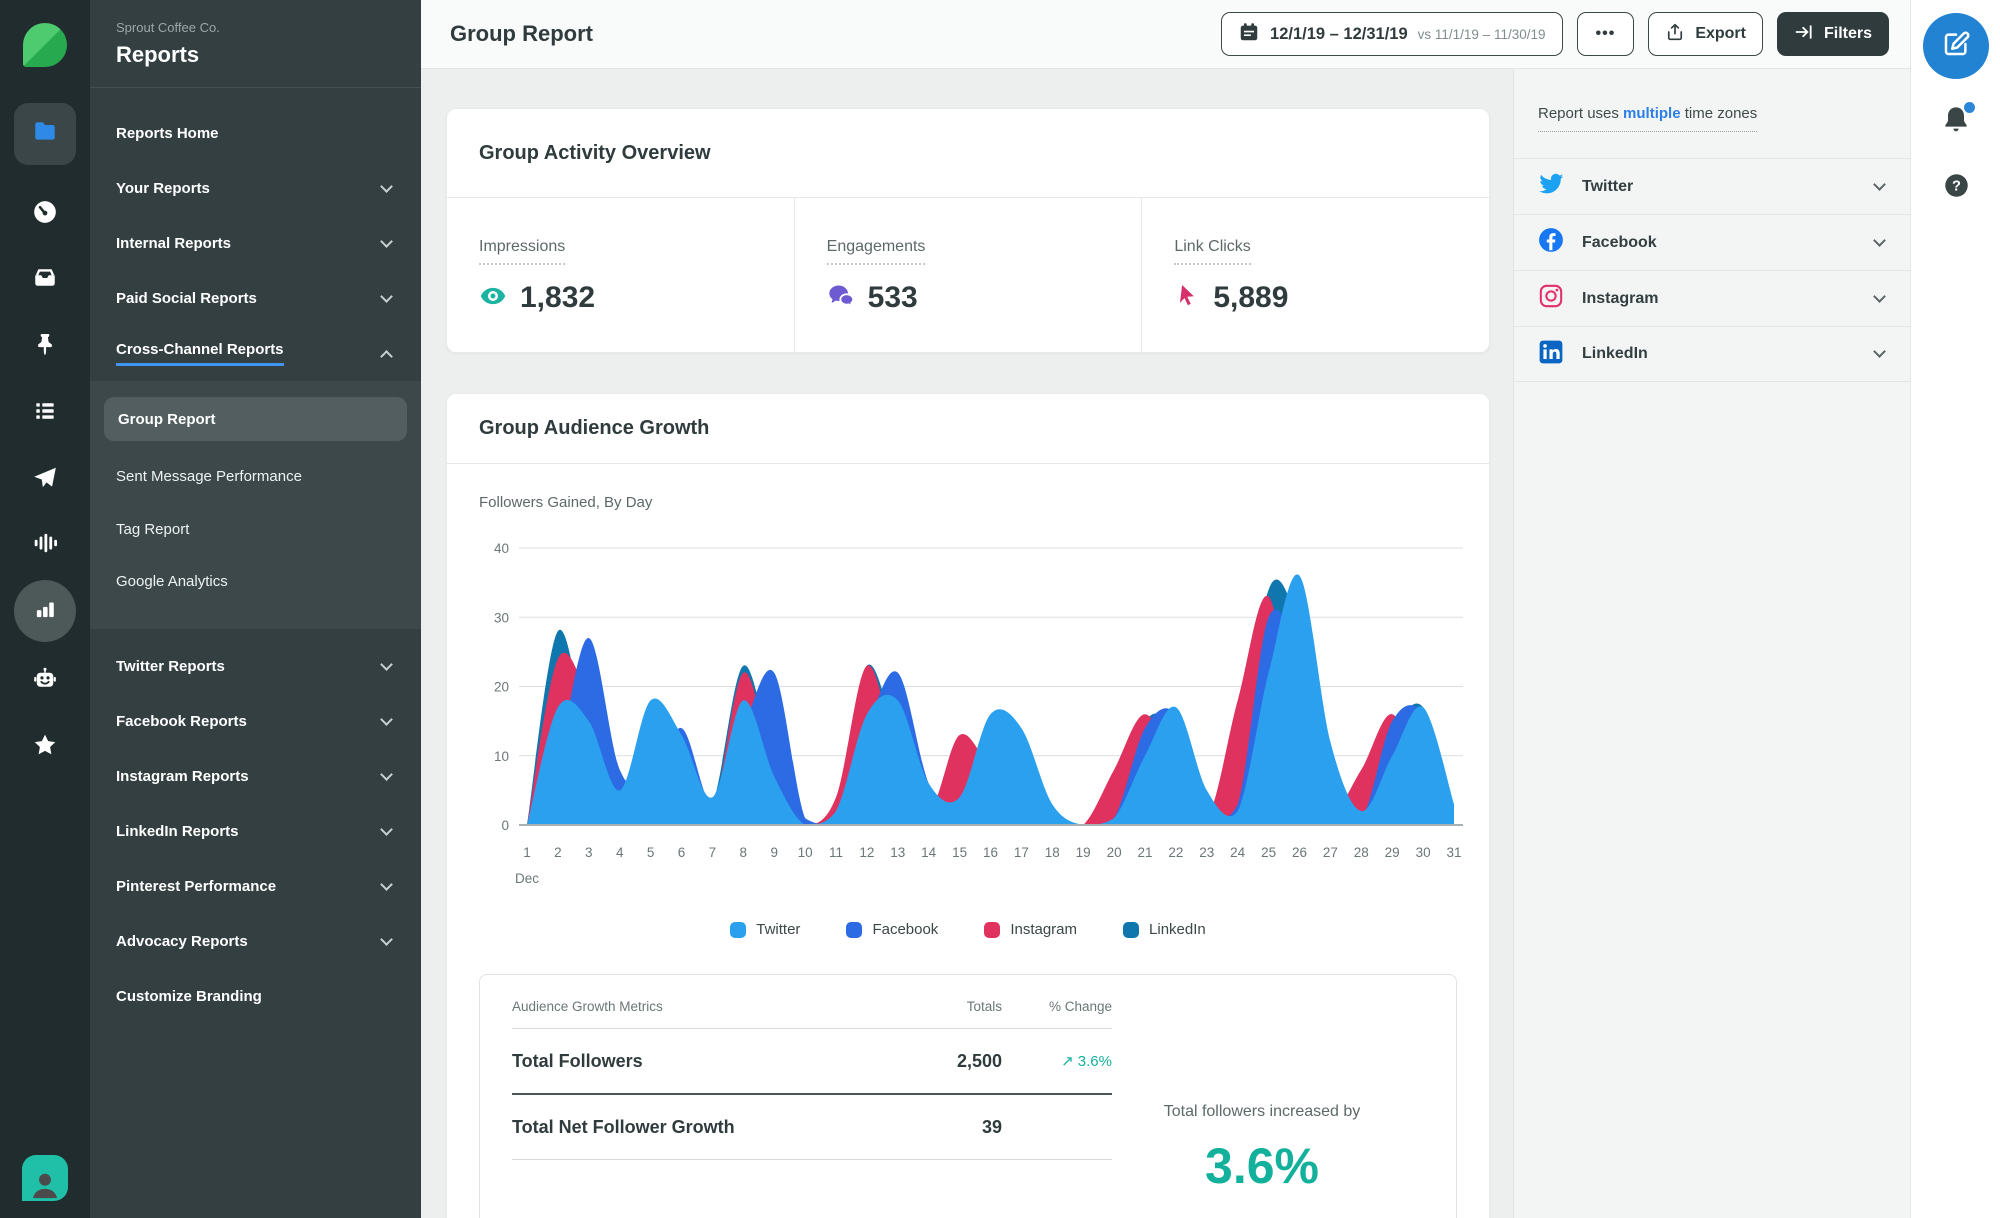 This screenshot has width=2000, height=1218. I want to click on cursor-icon, so click(1187, 298).